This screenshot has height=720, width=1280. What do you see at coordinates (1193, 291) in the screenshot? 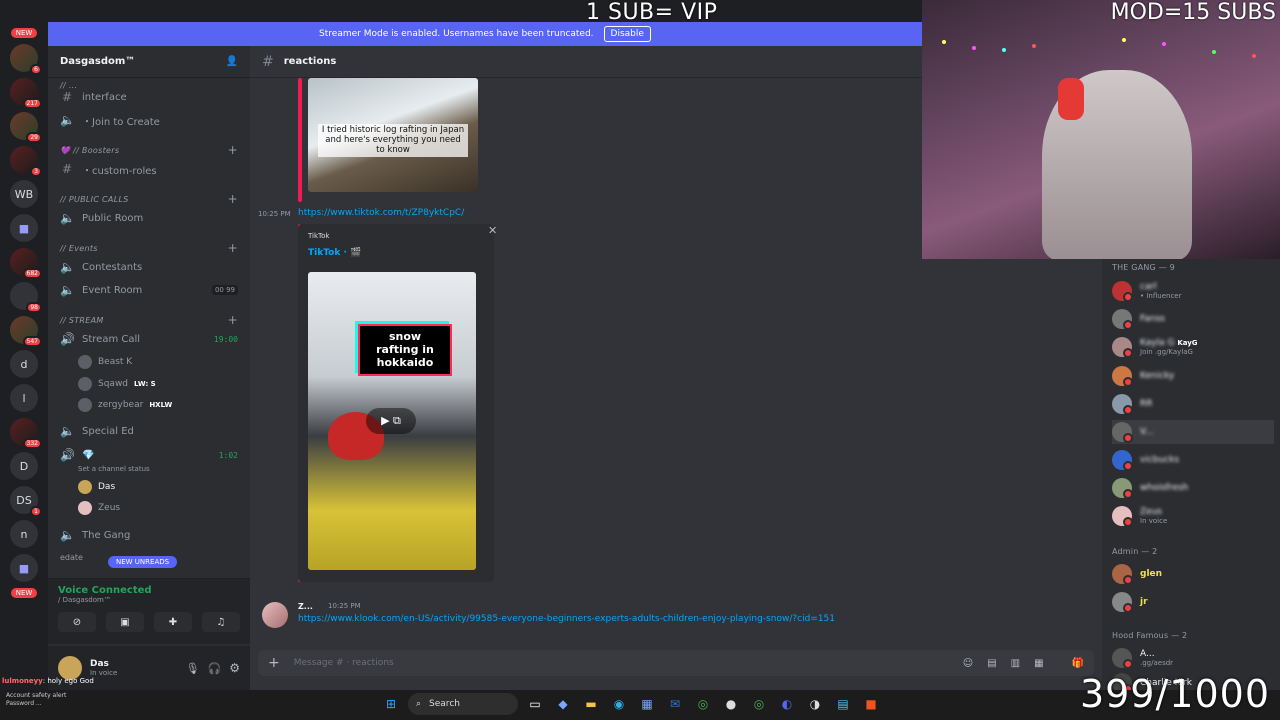
I see `member-item: carl • Influencer` at bounding box center [1193, 291].